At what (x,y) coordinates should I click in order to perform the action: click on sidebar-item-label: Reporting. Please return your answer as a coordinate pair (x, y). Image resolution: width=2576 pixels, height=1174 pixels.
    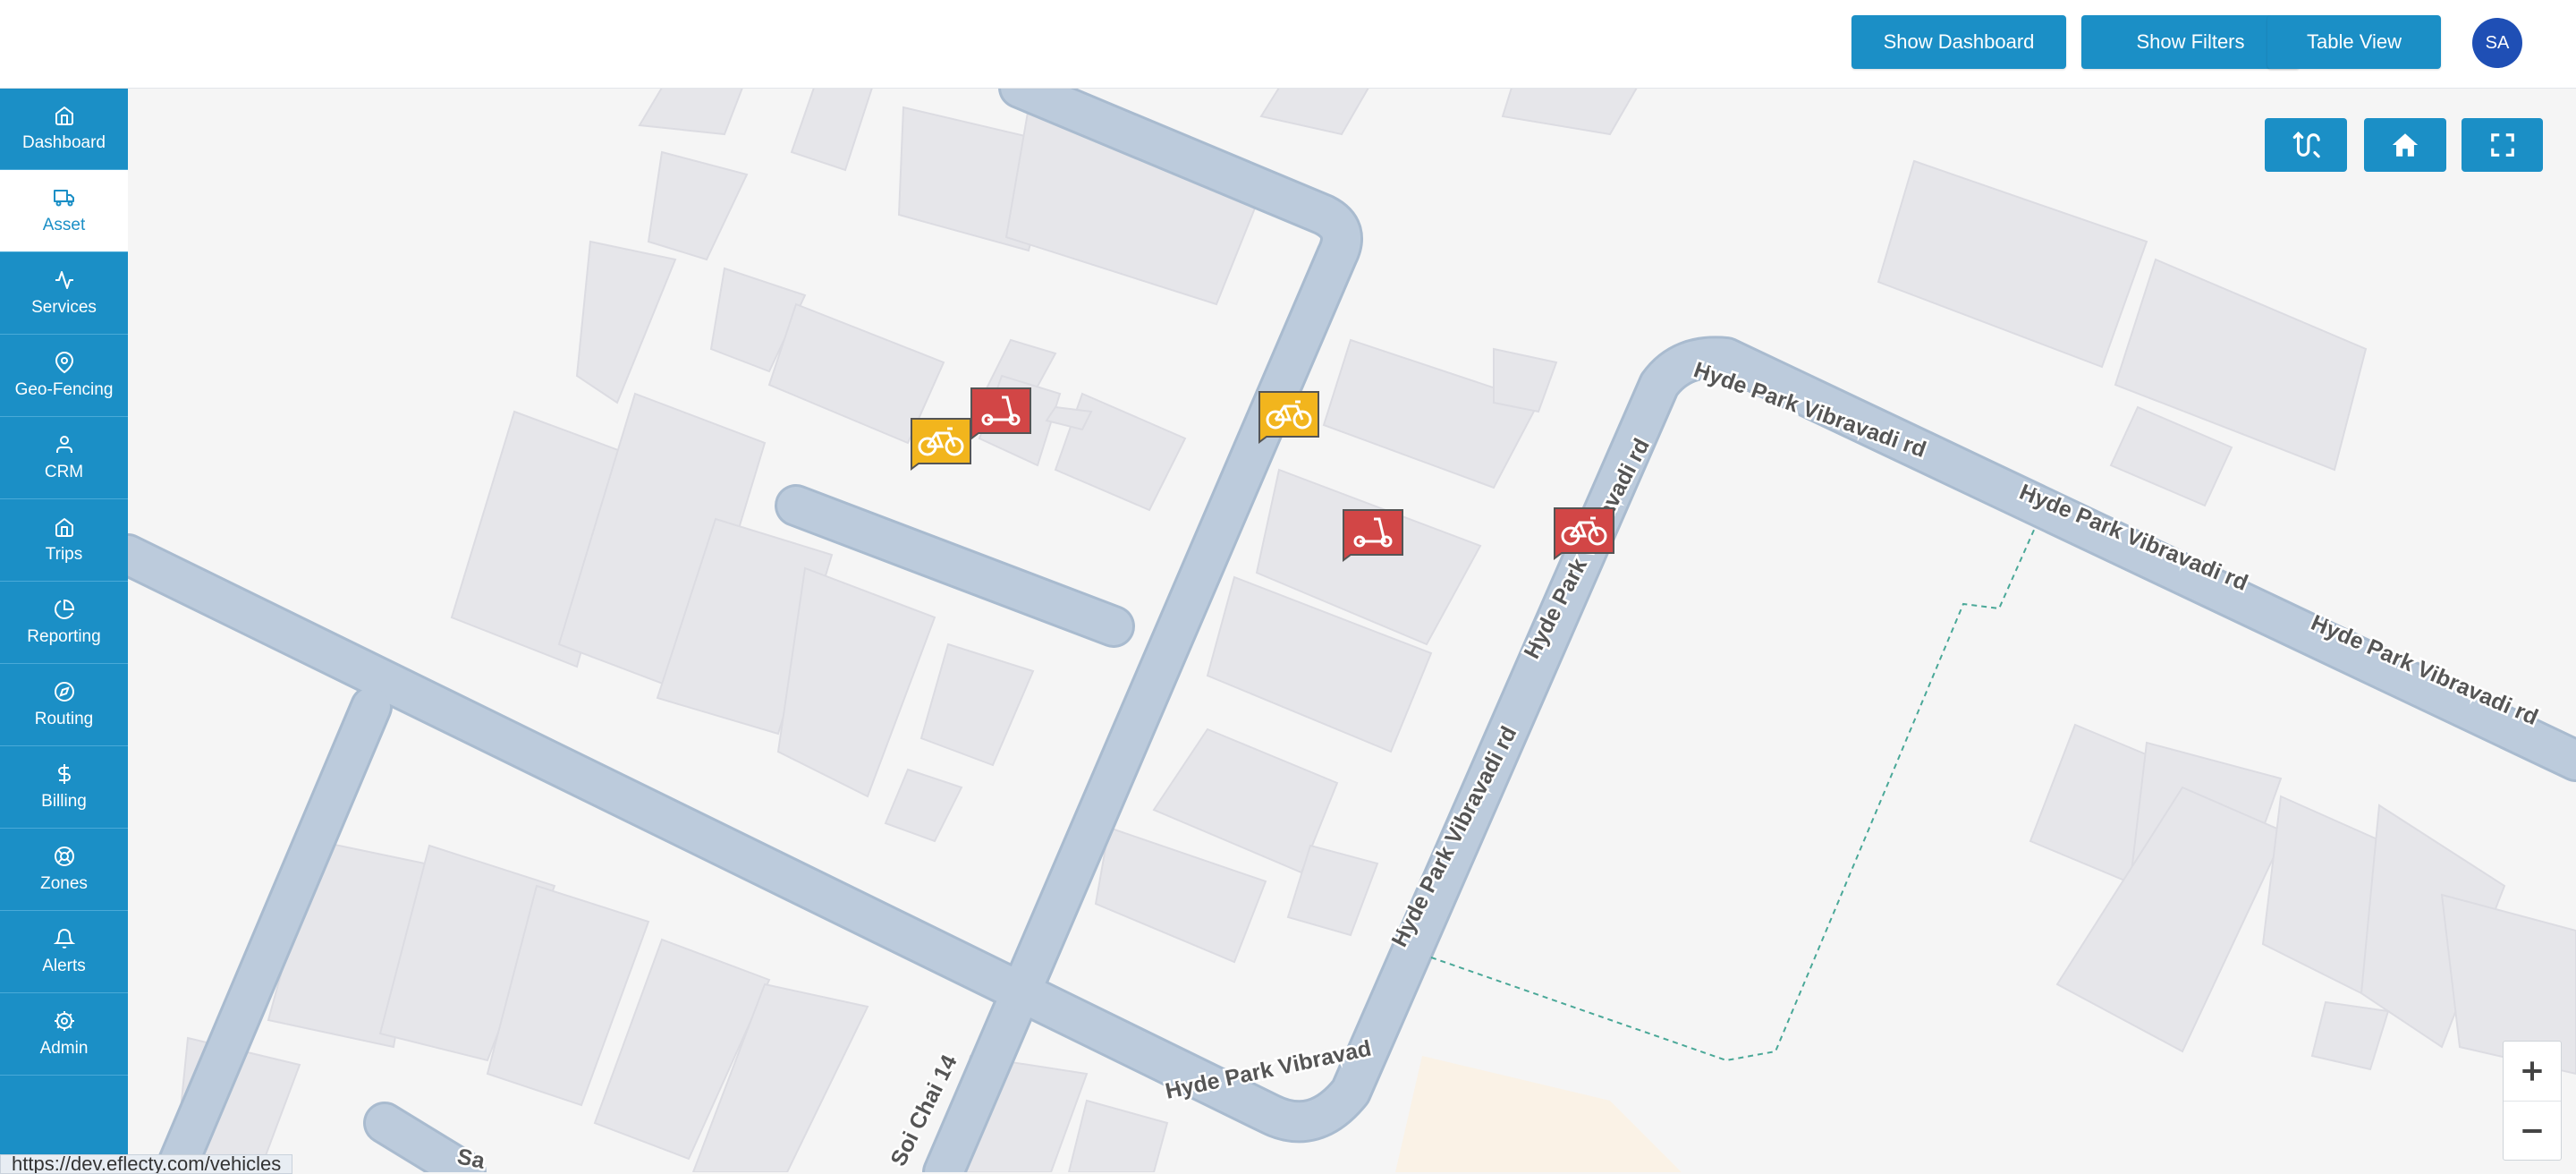
    Looking at the image, I should click on (64, 636).